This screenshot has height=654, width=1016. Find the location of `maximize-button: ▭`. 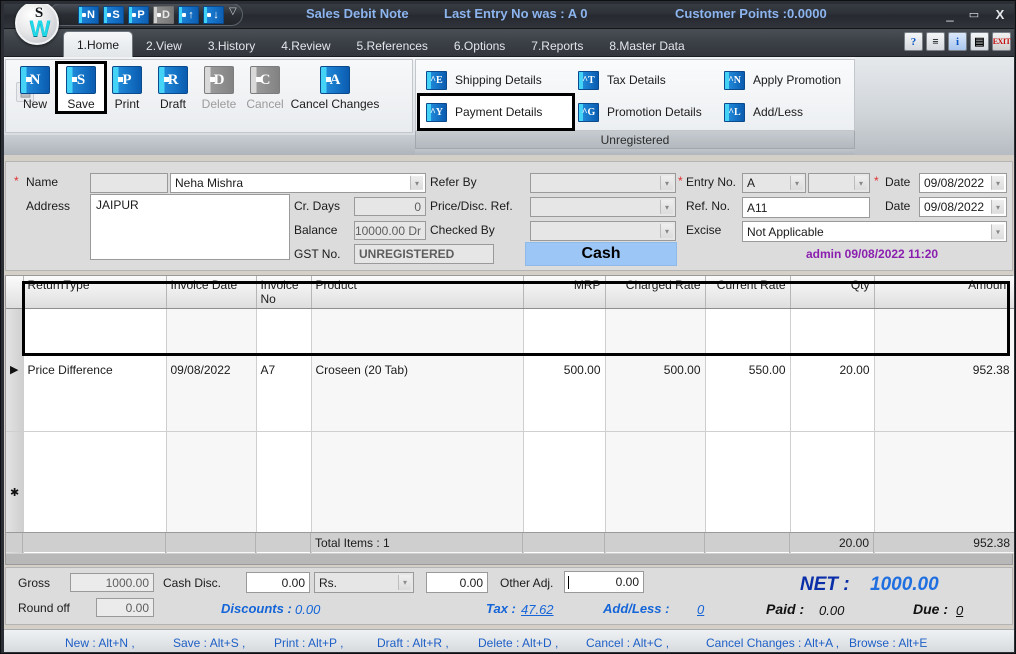

maximize-button: ▭ is located at coordinates (974, 14).